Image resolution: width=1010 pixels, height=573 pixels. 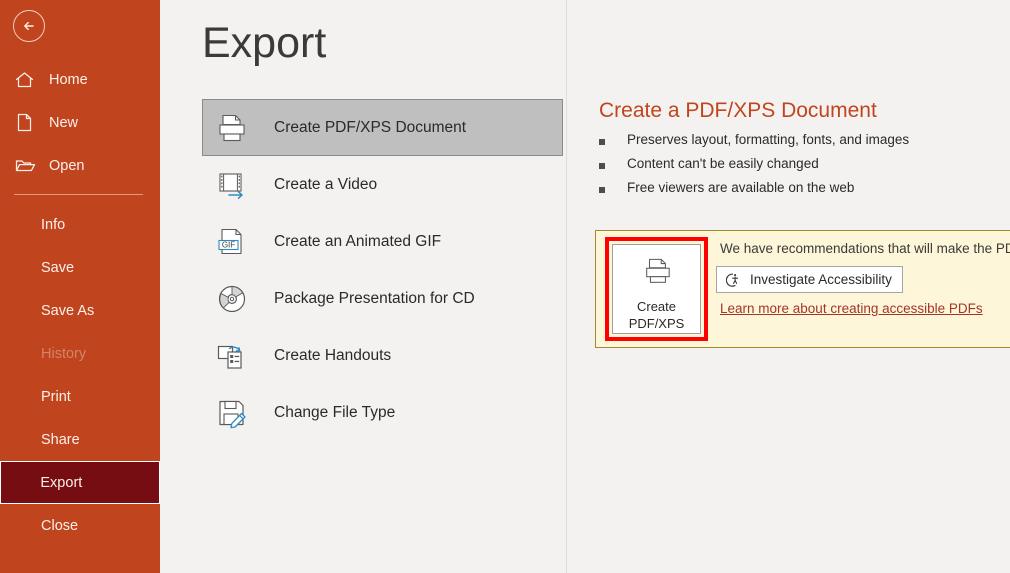 What do you see at coordinates (80, 224) in the screenshot?
I see `sidebar-item-info: Info` at bounding box center [80, 224].